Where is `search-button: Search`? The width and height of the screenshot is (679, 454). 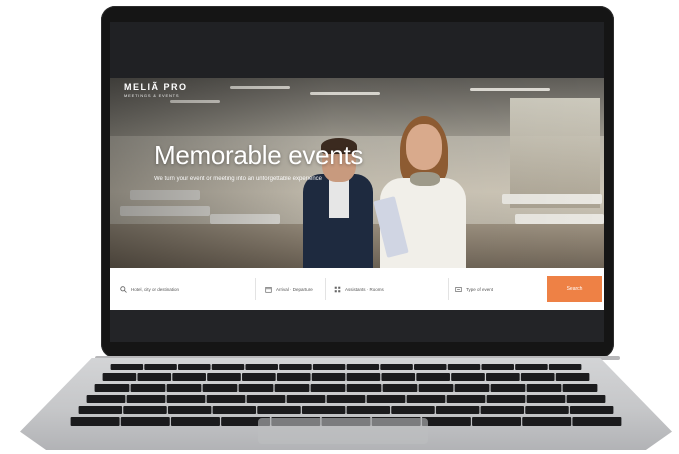 search-button: Search is located at coordinates (574, 289).